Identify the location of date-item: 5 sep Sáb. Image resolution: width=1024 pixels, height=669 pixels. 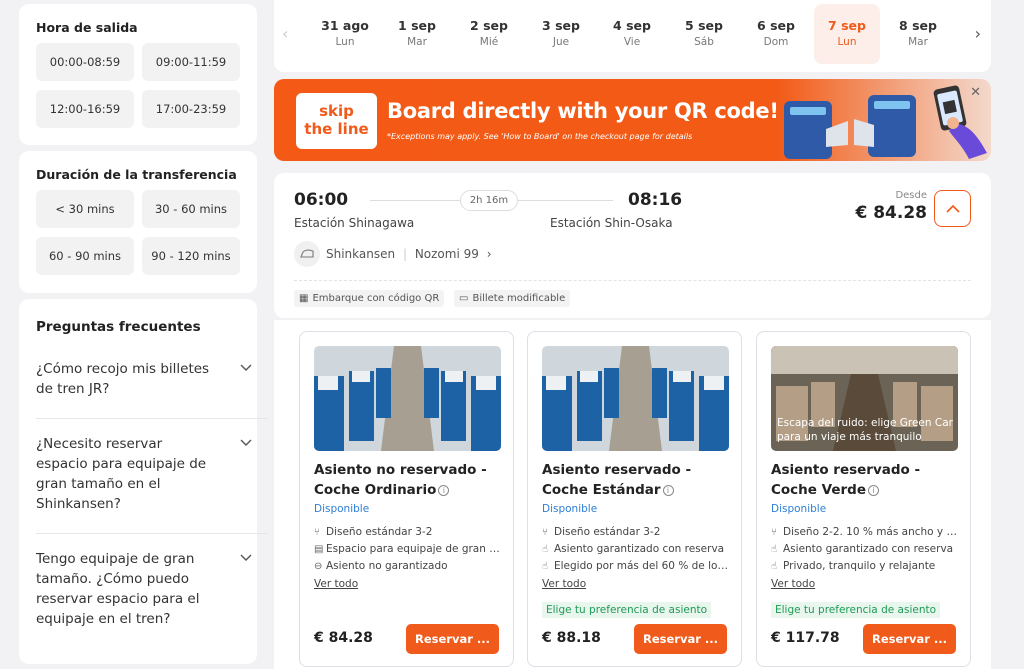
(704, 34).